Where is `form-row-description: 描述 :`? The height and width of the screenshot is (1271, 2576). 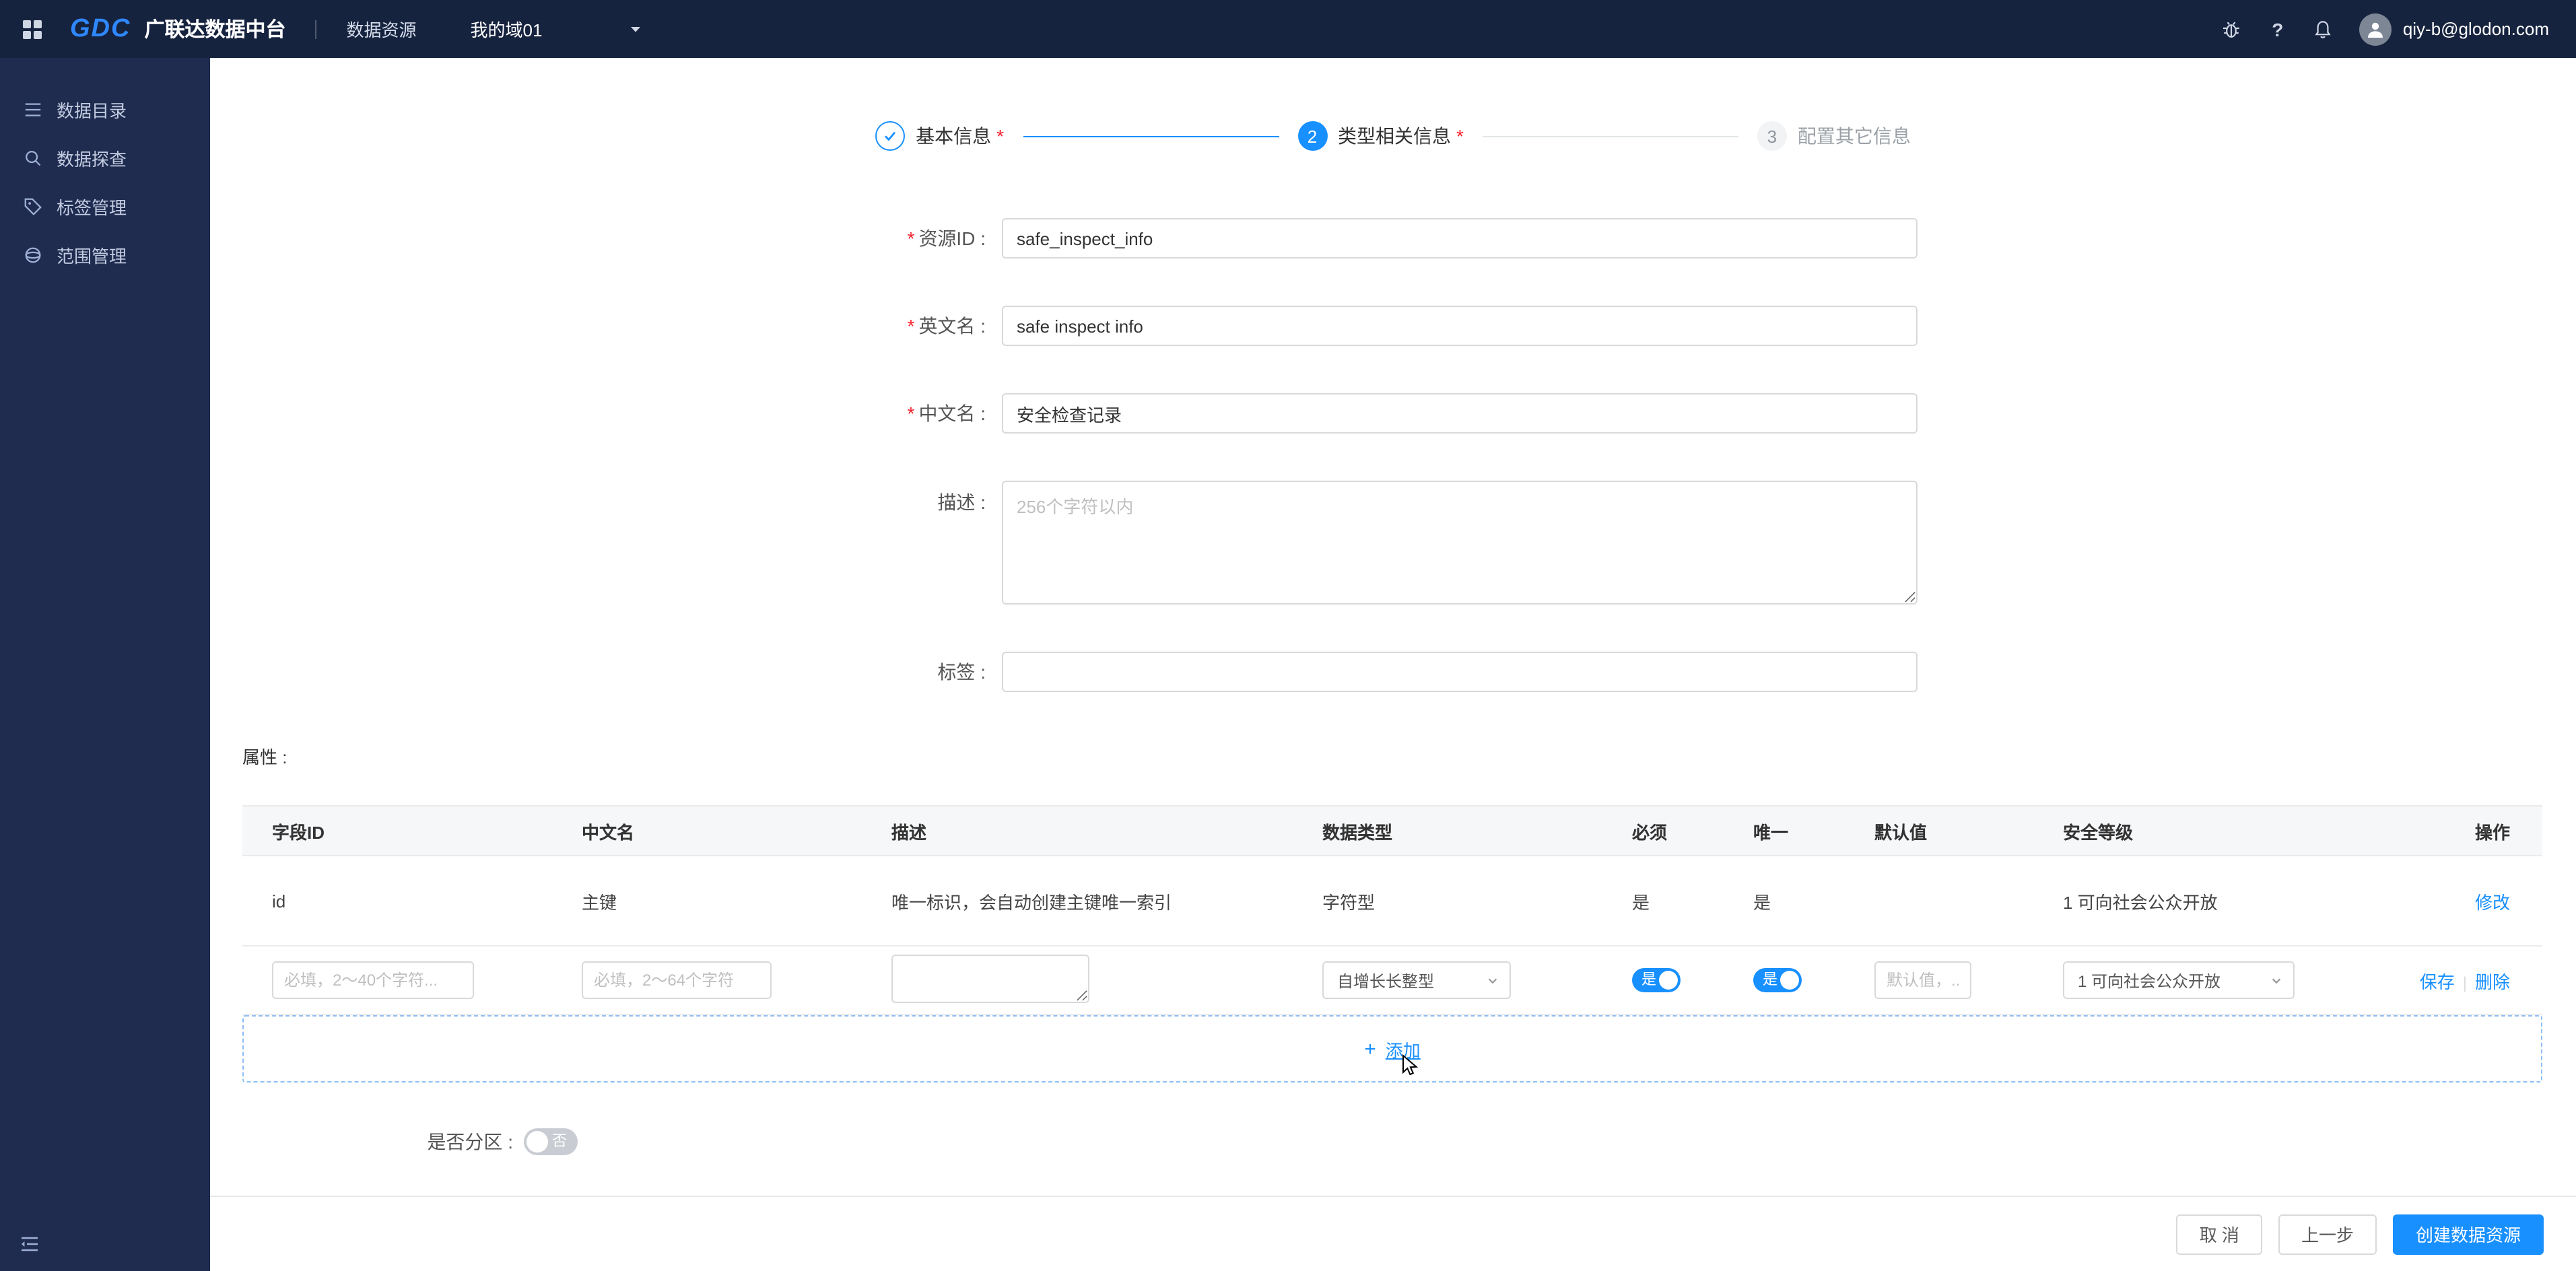
form-row-description: 描述 : is located at coordinates (1362, 543).